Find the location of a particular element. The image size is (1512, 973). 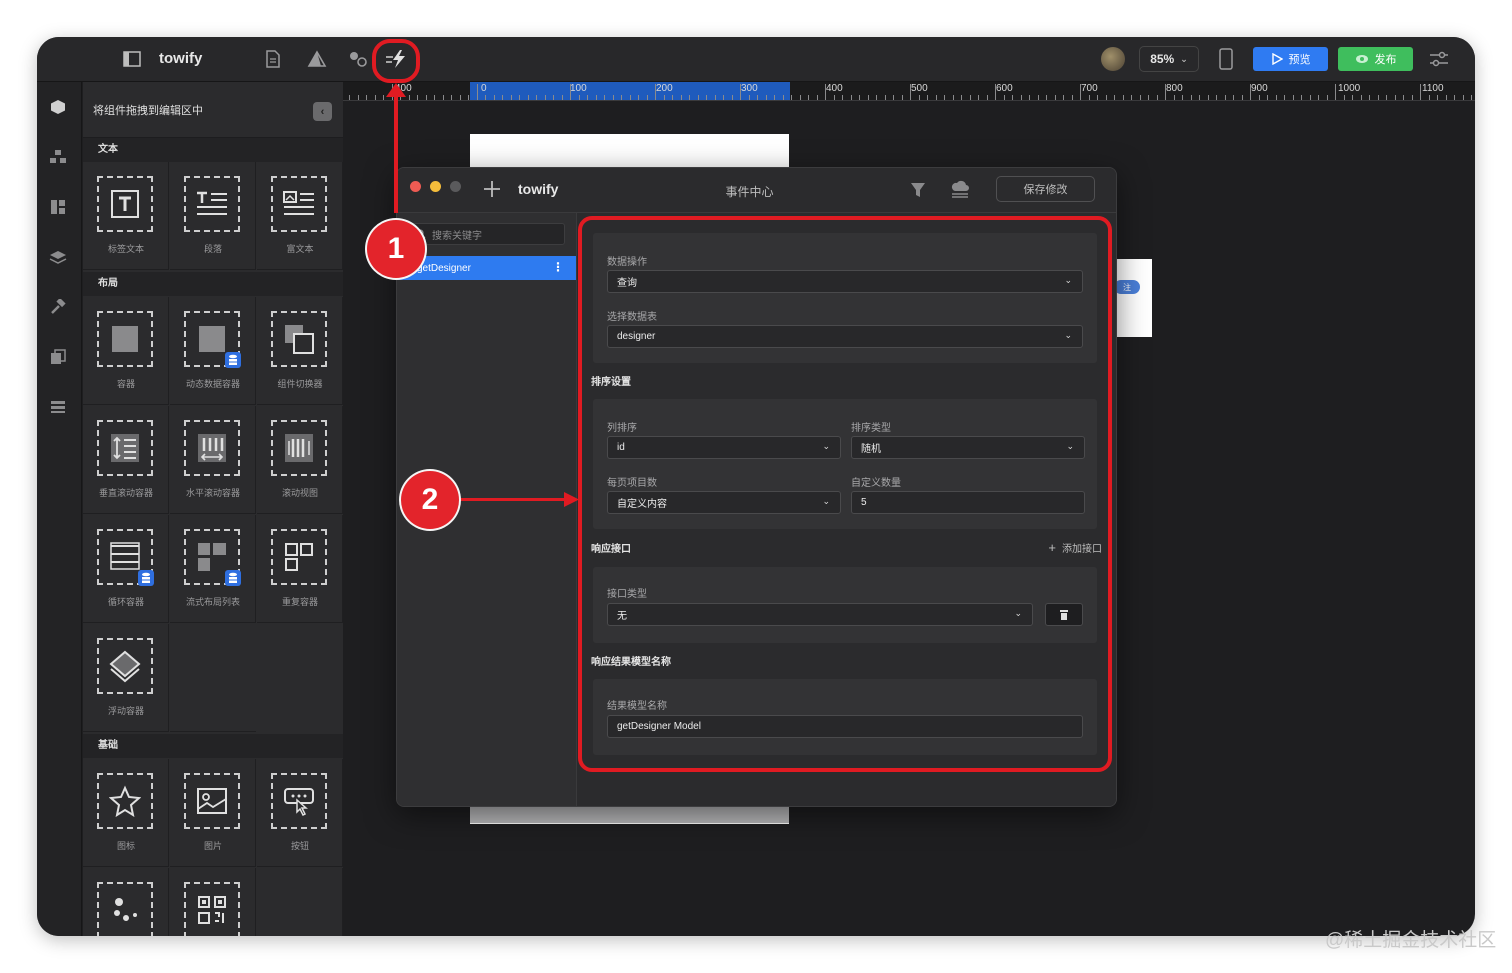

horizontal-ruler: 400 0 100 200 300 400 500 600 700 800 900 1000 1100 is located at coordinates (909, 91).